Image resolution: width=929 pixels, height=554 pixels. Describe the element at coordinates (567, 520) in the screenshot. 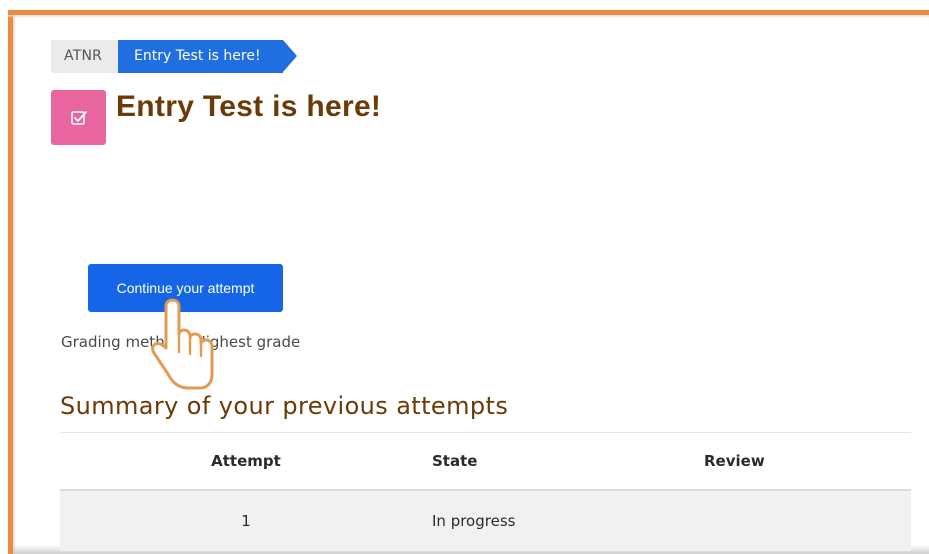

I see `cell-state: In progress` at that location.